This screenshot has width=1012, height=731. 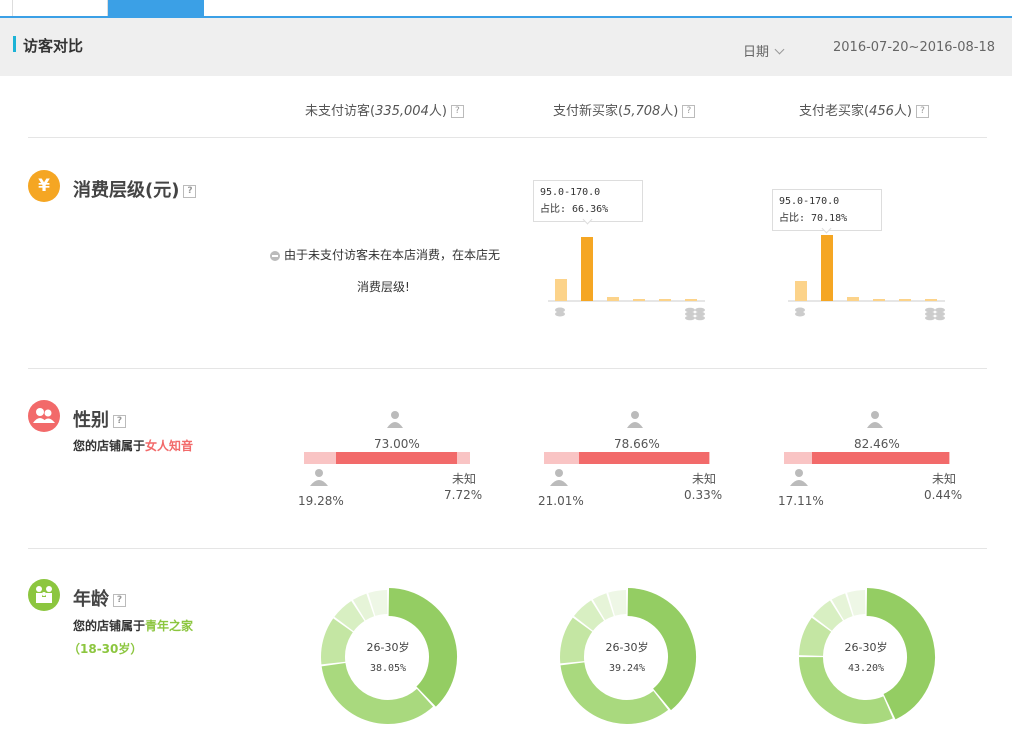 I want to click on tab-active, so click(x=156, y=8).